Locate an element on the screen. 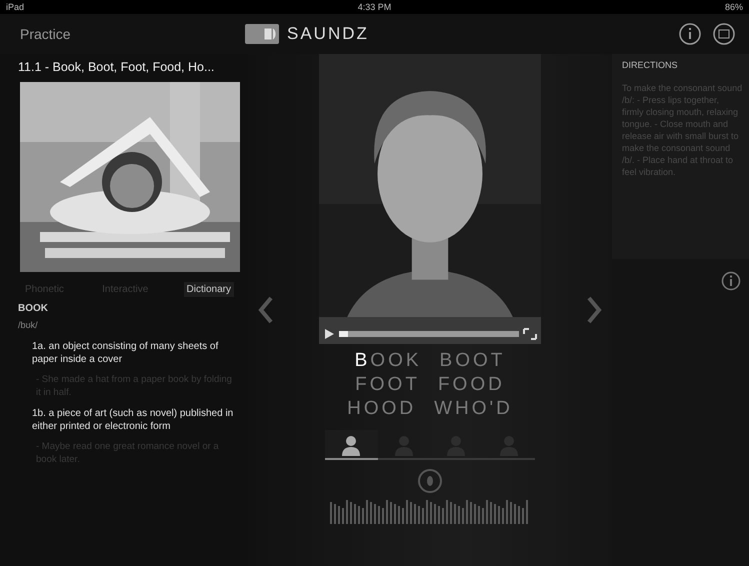 Image resolution: width=749 pixels, height=566 pixels. progress-track is located at coordinates (429, 334).